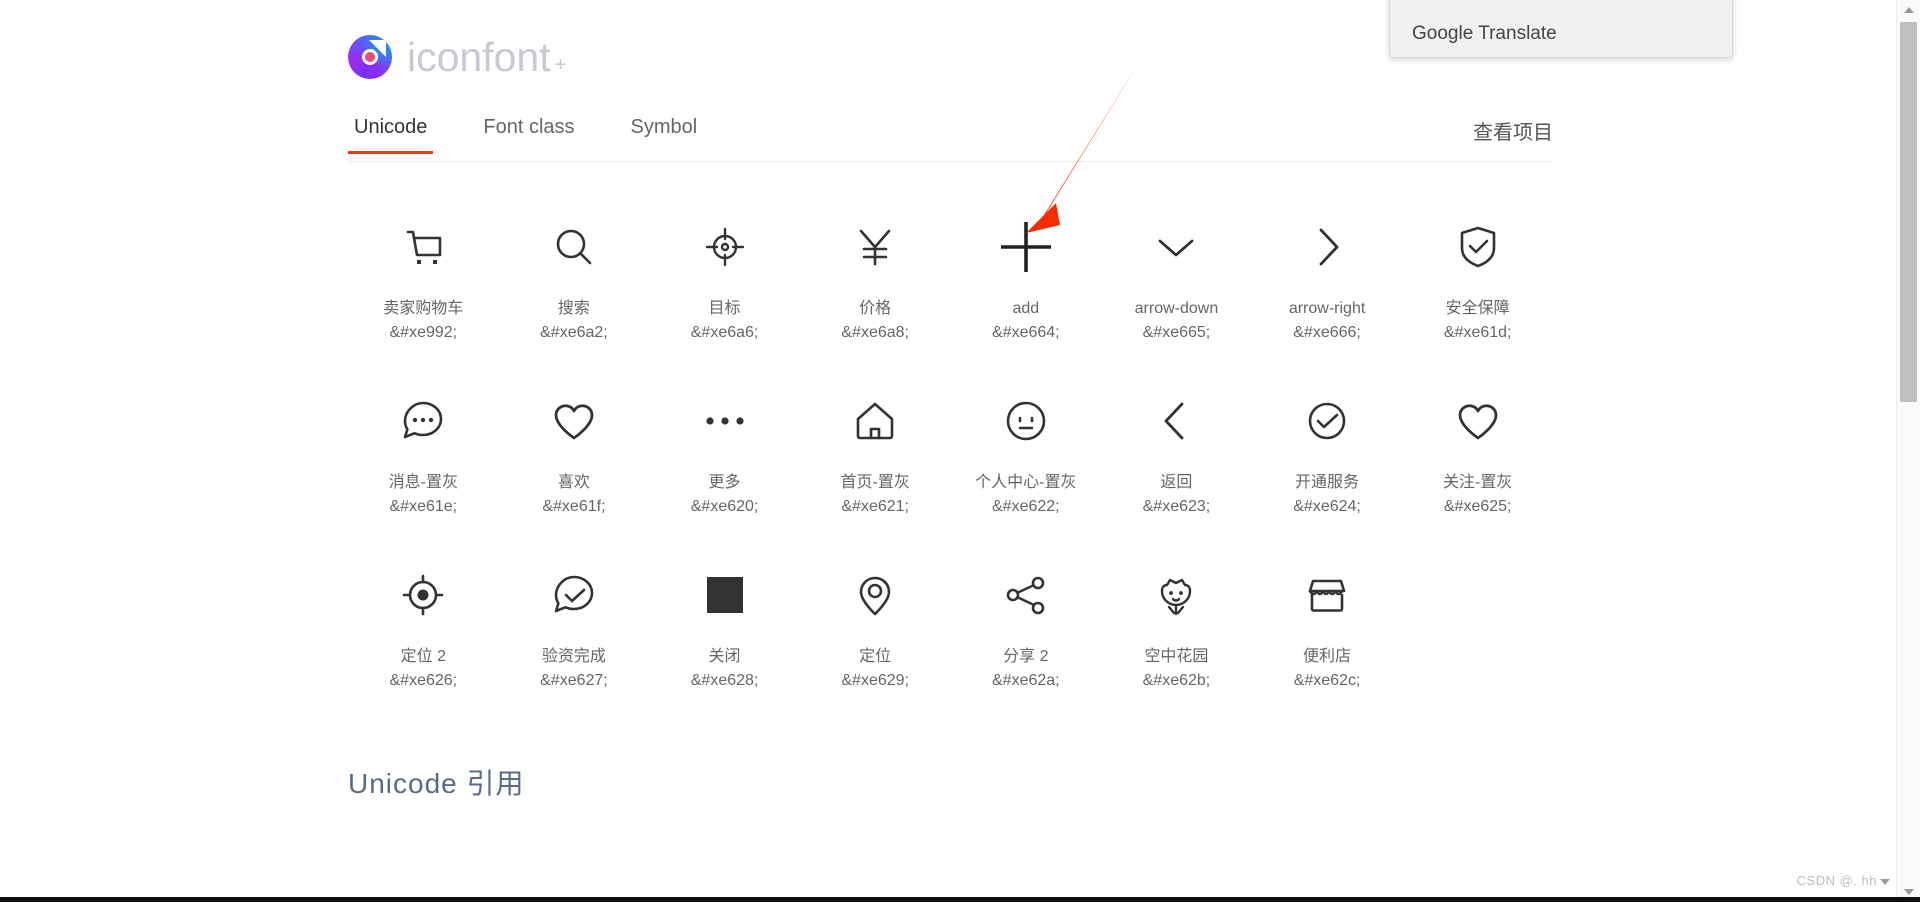 This screenshot has height=902, width=1920. I want to click on icon-name: 目标, so click(724, 308).